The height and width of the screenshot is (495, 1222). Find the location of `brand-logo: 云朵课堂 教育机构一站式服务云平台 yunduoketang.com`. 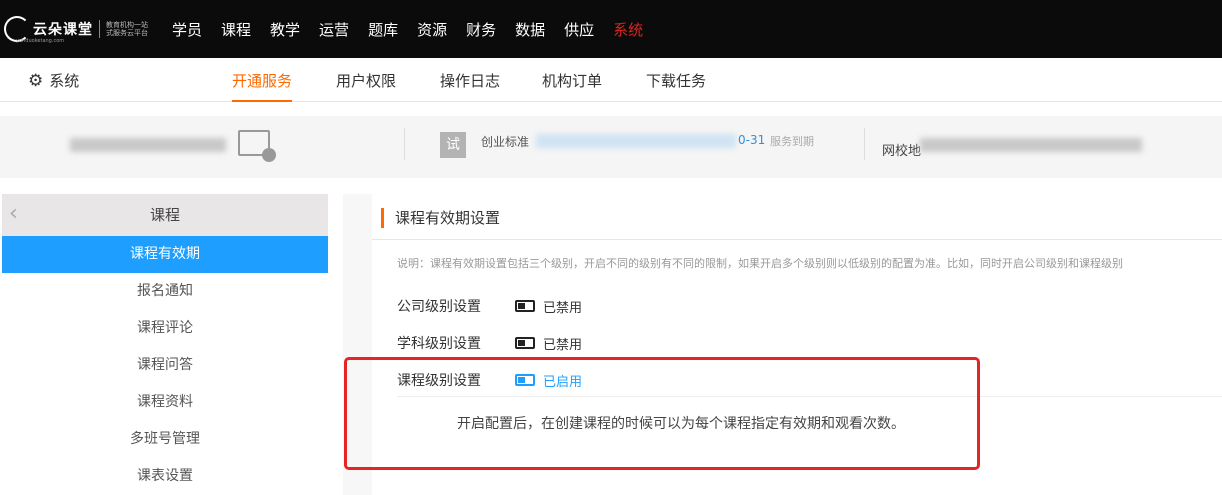

brand-logo: 云朵课堂 教育机构一站式服务云平台 yunduoketang.com is located at coordinates (77, 29).